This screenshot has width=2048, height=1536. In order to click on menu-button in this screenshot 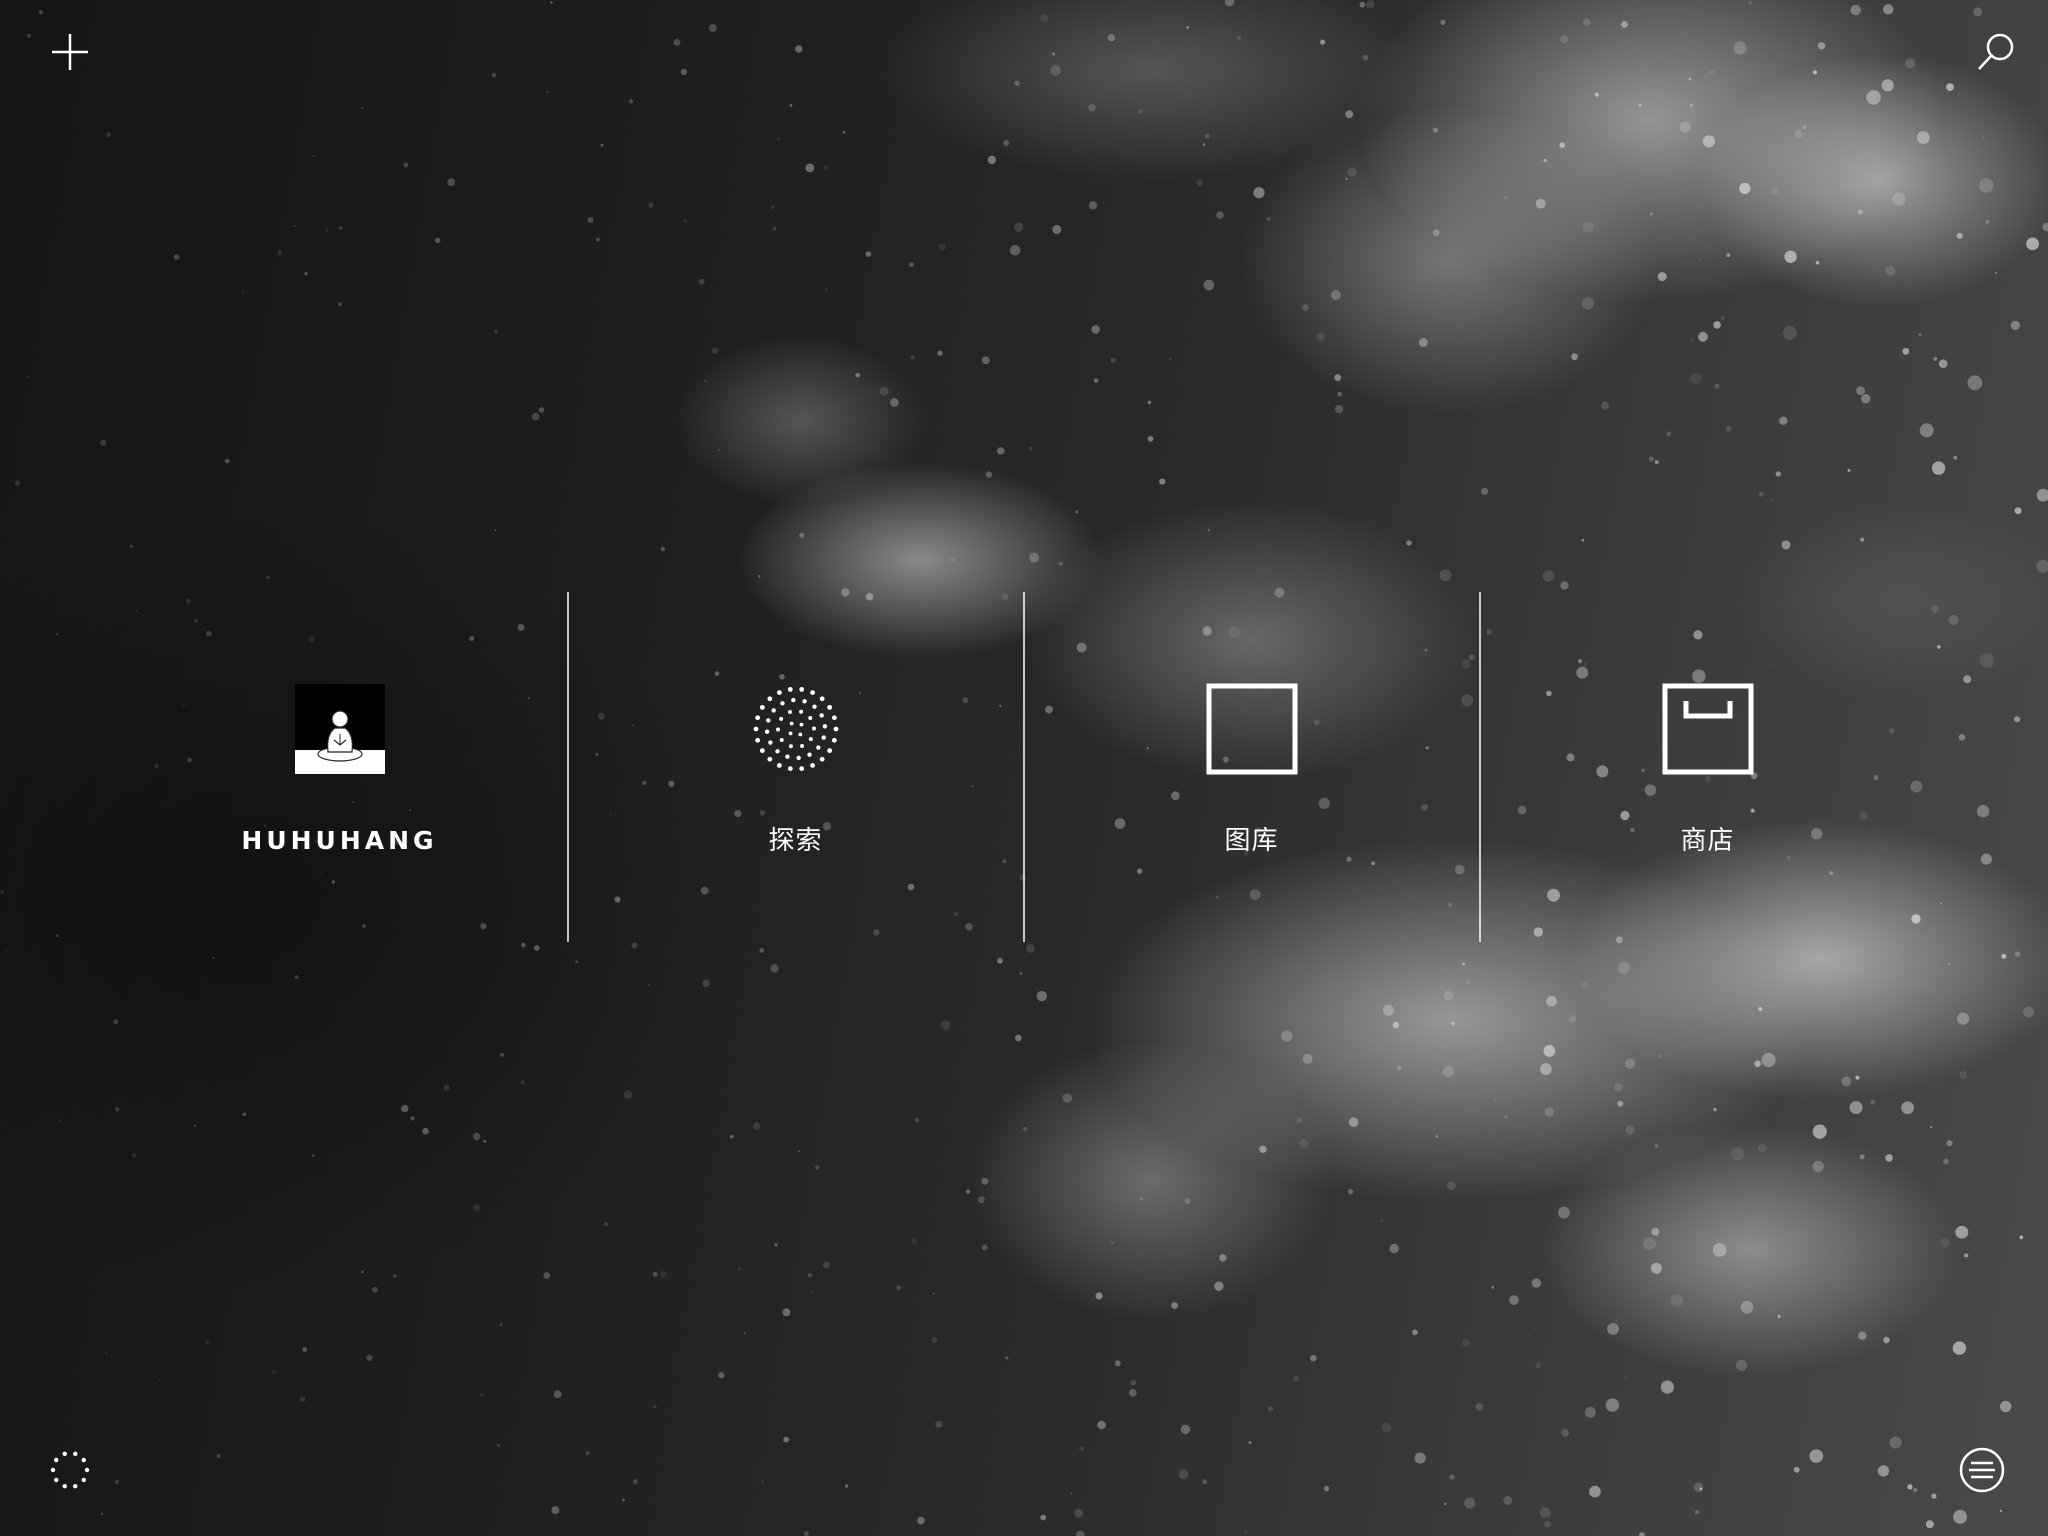, I will do `click(1982, 1470)`.